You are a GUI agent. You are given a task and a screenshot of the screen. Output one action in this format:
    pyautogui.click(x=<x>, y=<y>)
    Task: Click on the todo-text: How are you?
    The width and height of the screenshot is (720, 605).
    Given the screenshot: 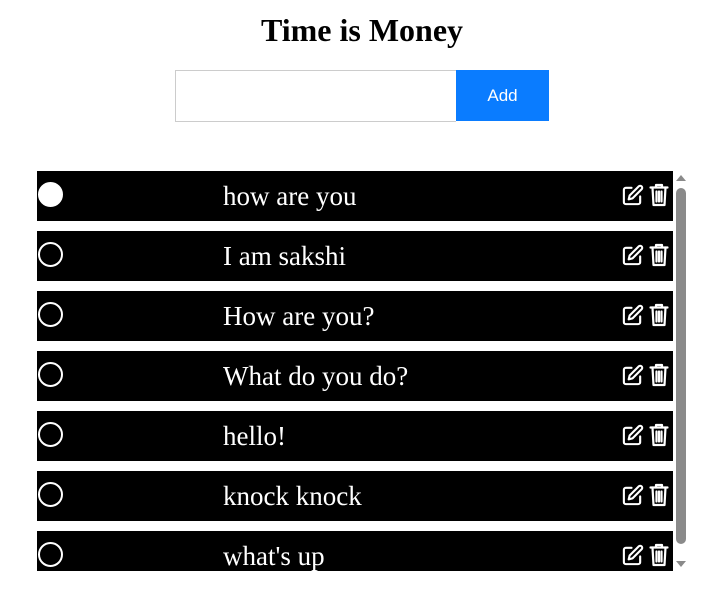 What is the action you would take?
    pyautogui.click(x=299, y=316)
    